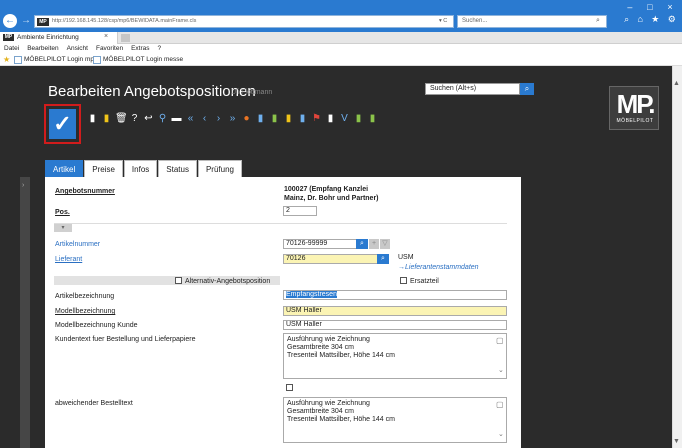 Image resolution: width=682 pixels, height=448 pixels. What do you see at coordinates (649, 8) in the screenshot?
I see `maximize-icon: □` at bounding box center [649, 8].